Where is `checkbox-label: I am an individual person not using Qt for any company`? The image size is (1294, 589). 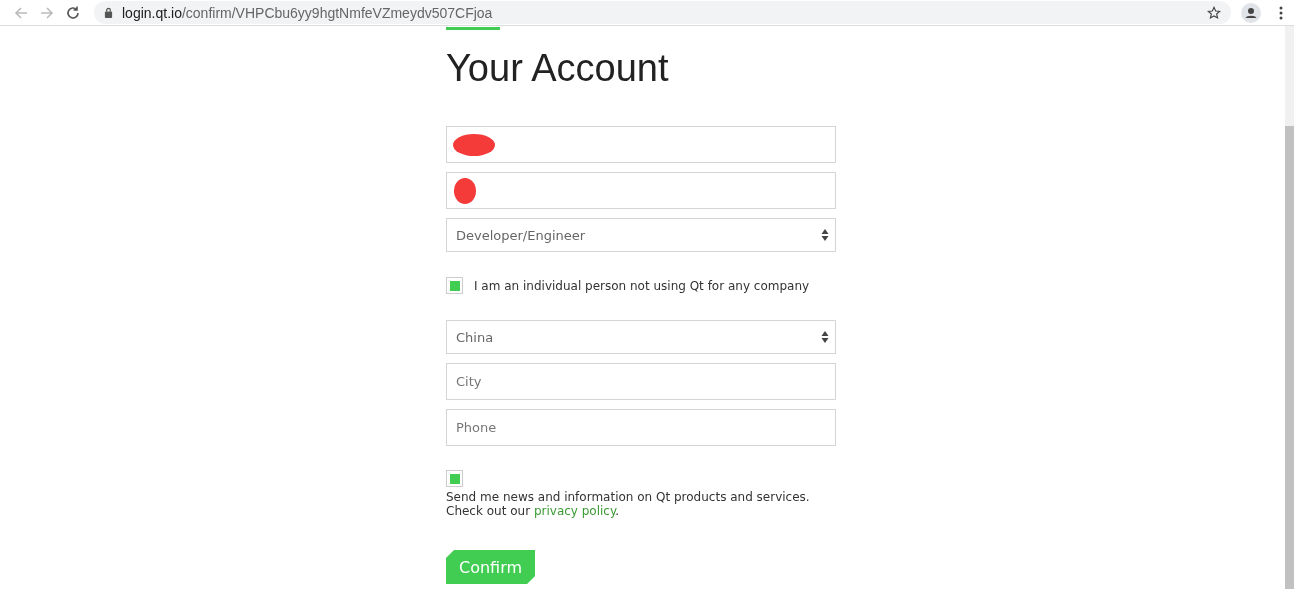 checkbox-label: I am an individual person not using Qt for any company is located at coordinates (642, 285).